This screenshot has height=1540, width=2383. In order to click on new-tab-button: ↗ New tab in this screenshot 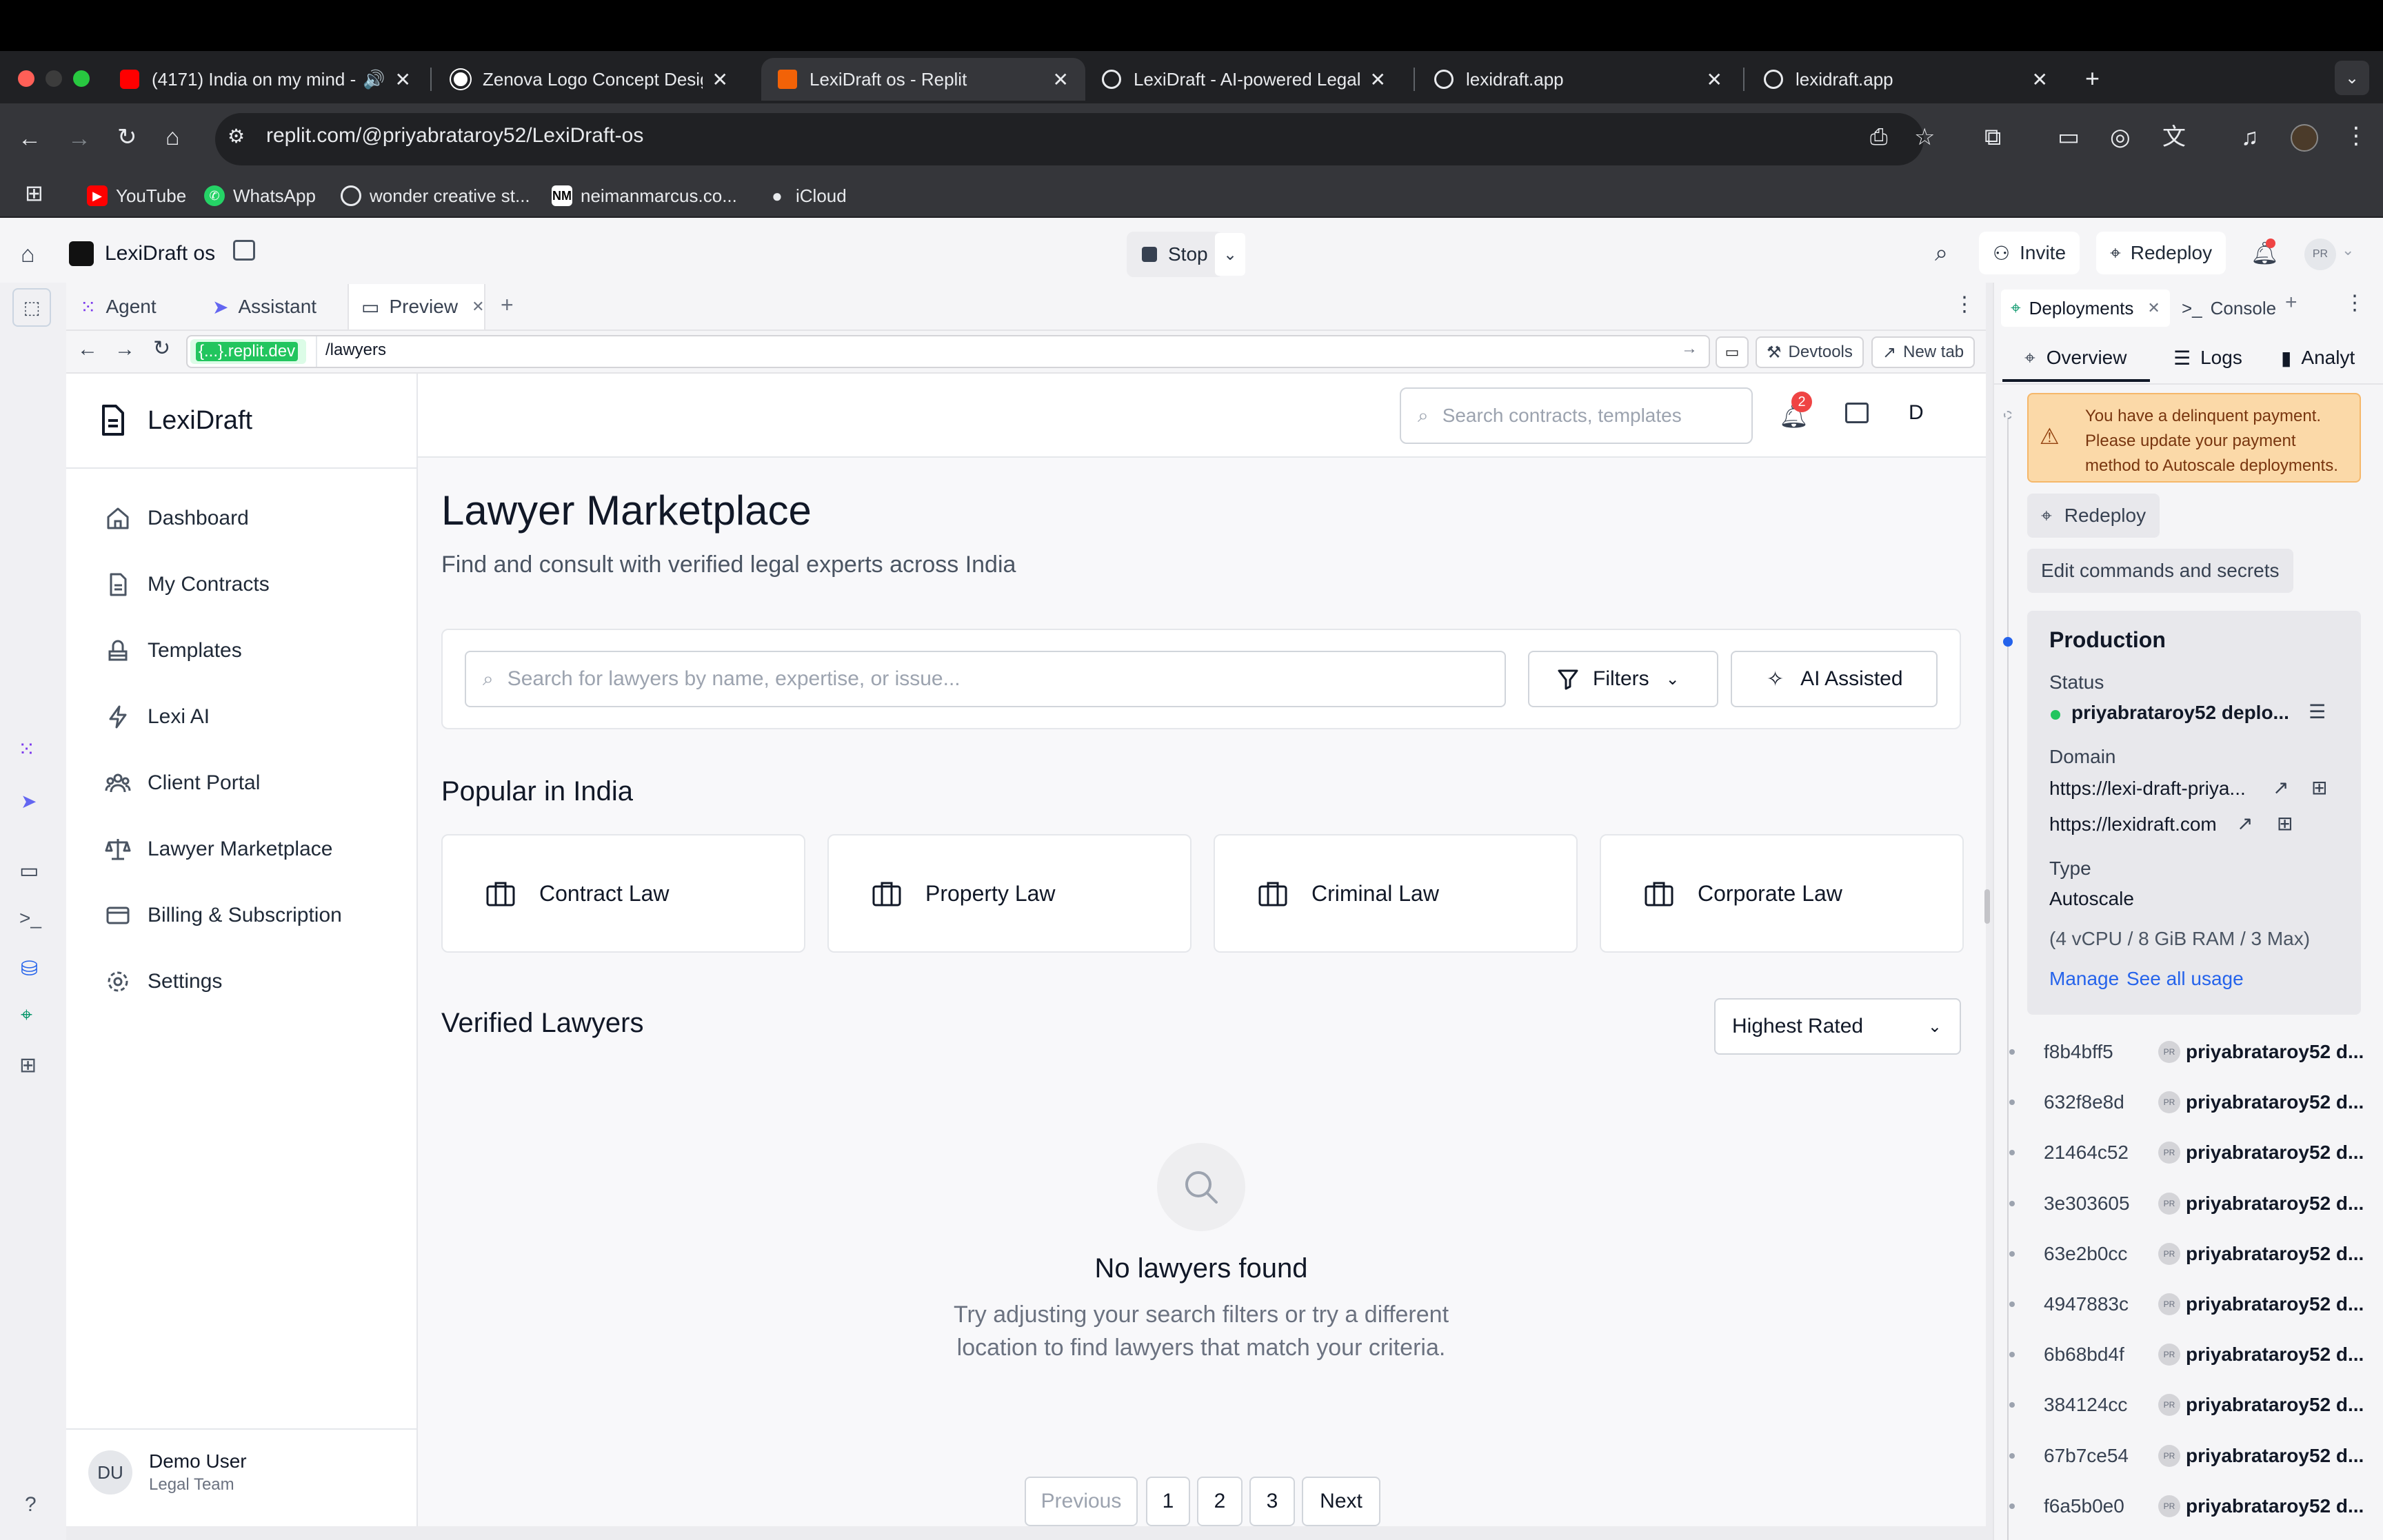, I will do `click(1923, 352)`.